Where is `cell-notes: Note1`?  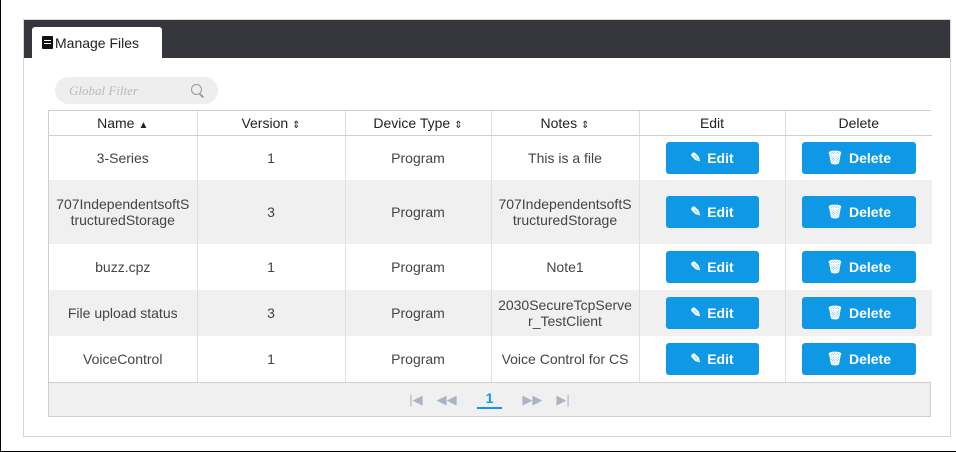 cell-notes: Note1 is located at coordinates (565, 267).